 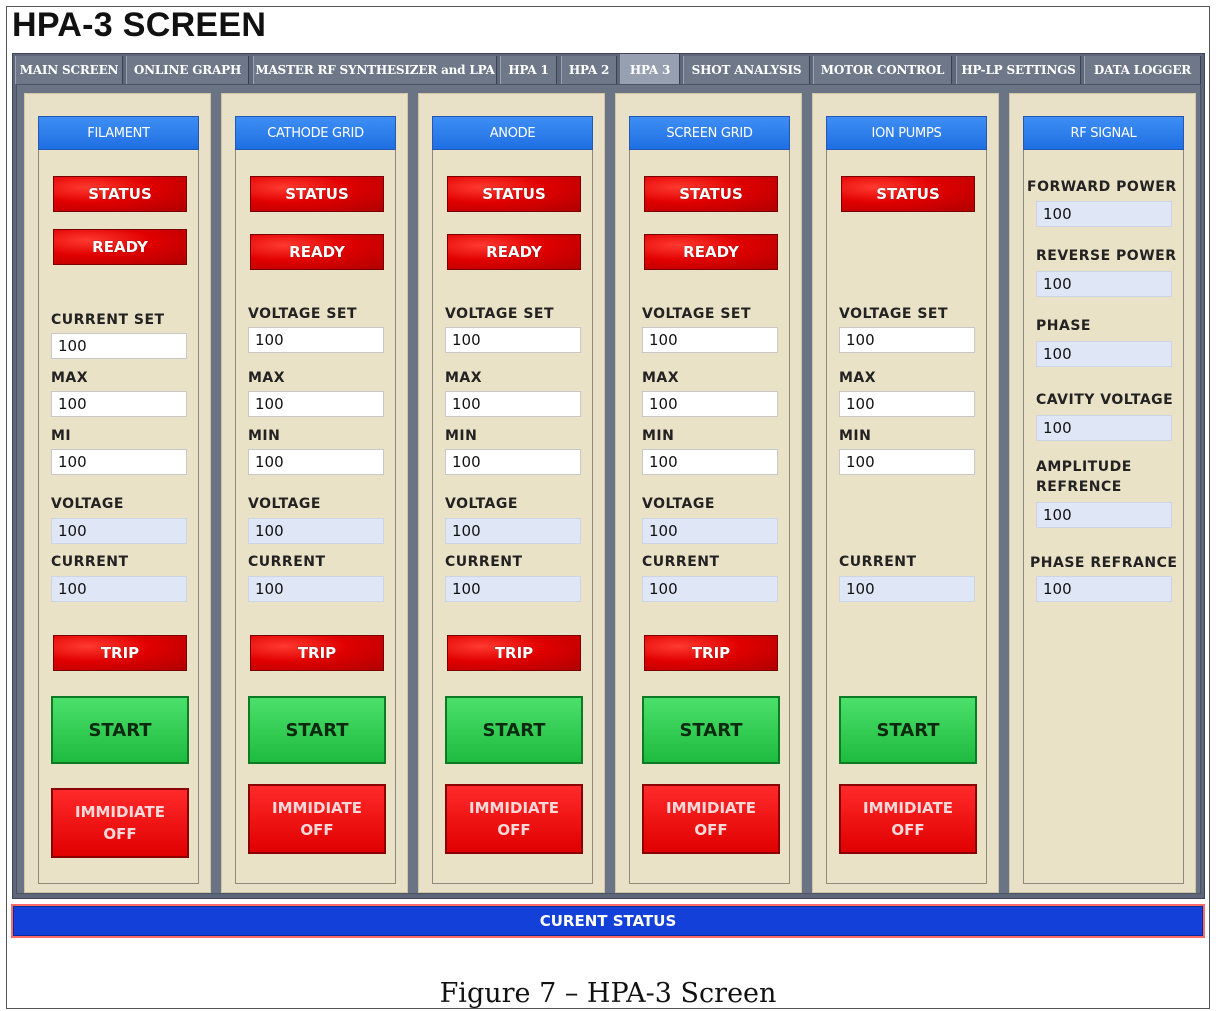 What do you see at coordinates (528, 70) in the screenshot?
I see `tab-hpa-1: HPA 1` at bounding box center [528, 70].